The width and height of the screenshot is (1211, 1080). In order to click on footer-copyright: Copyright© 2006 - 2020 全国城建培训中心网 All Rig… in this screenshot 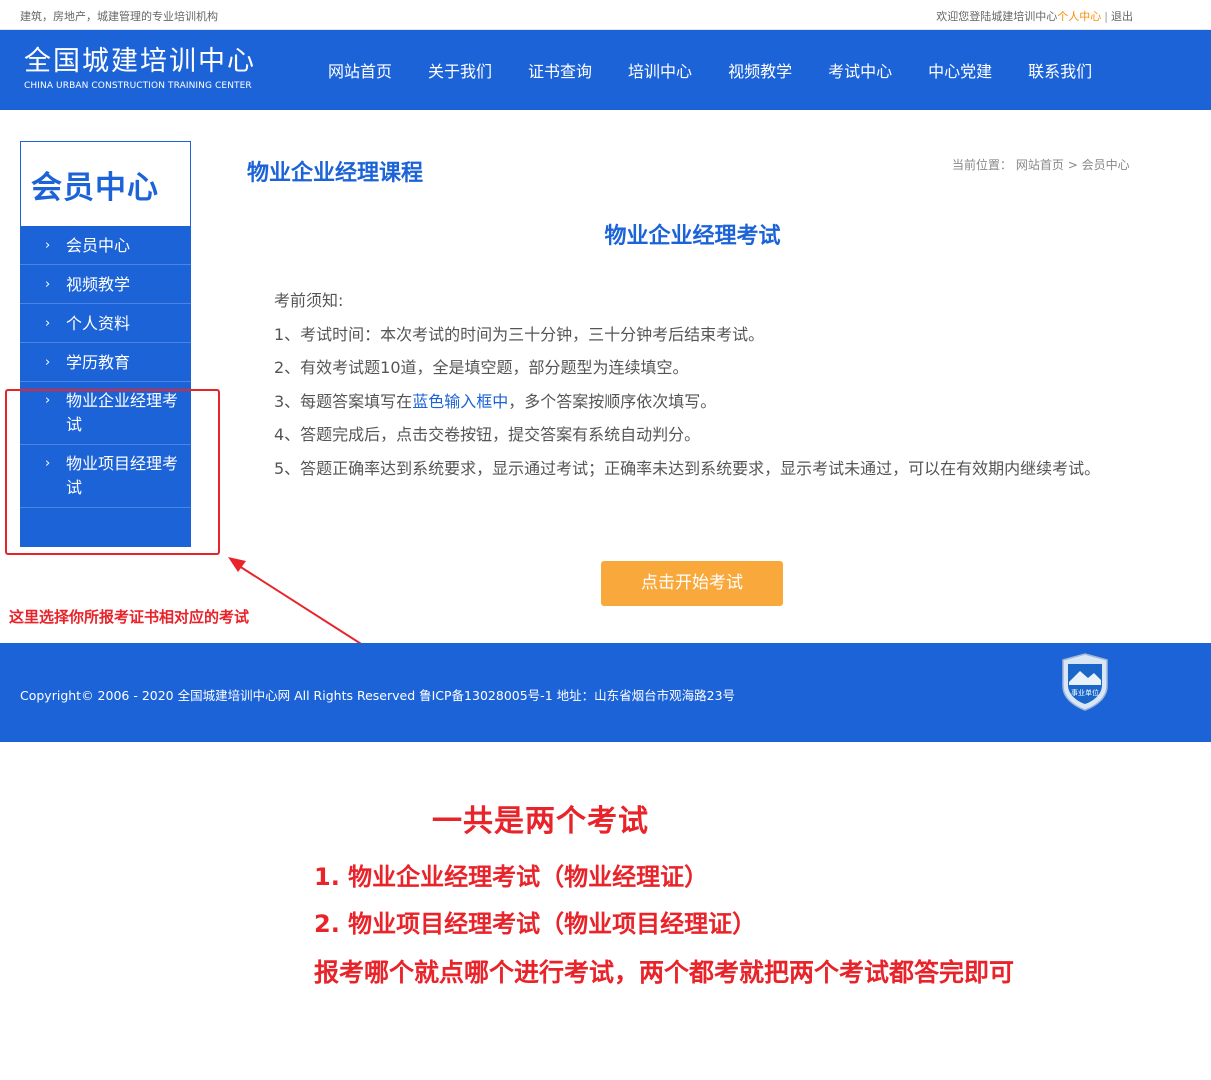, I will do `click(378, 695)`.